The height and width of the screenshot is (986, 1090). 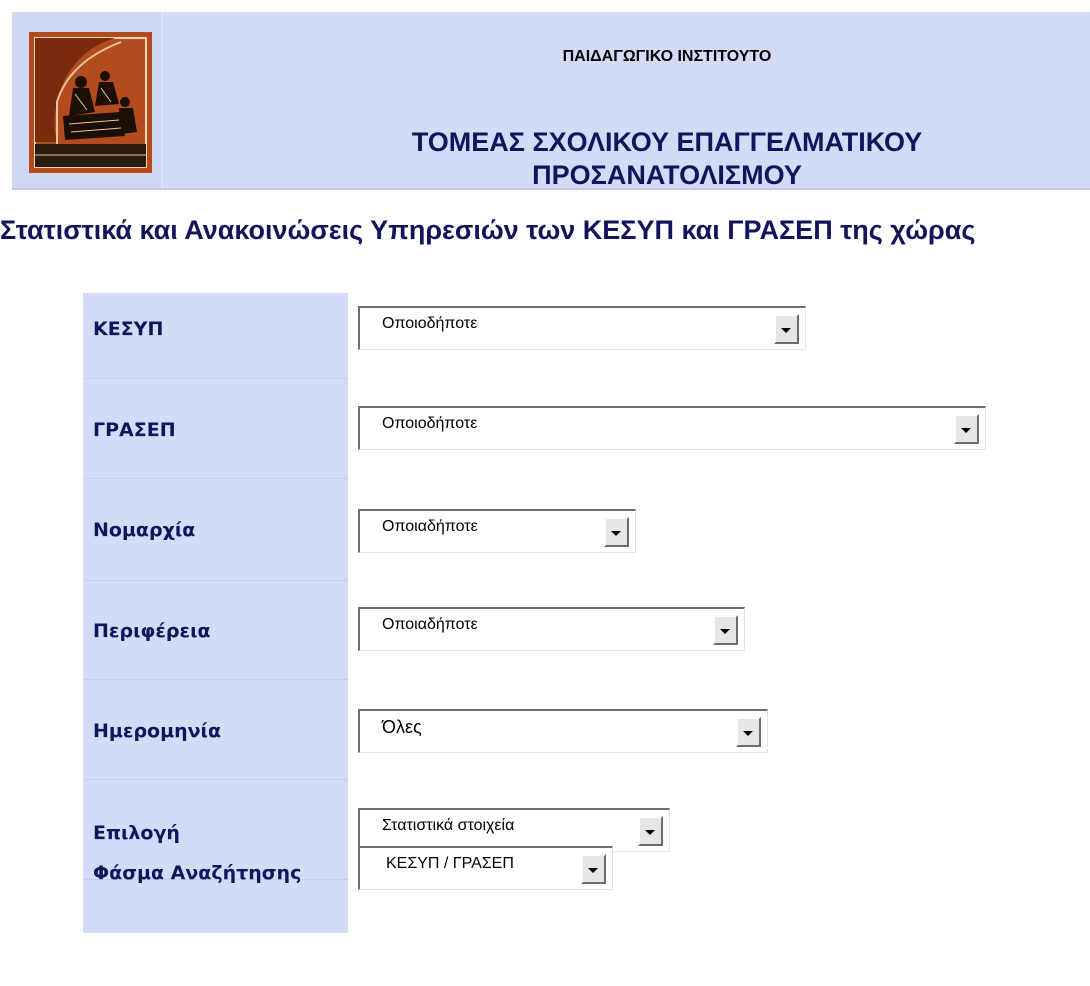 I want to click on grasep-dropdown-button, so click(x=966, y=429).